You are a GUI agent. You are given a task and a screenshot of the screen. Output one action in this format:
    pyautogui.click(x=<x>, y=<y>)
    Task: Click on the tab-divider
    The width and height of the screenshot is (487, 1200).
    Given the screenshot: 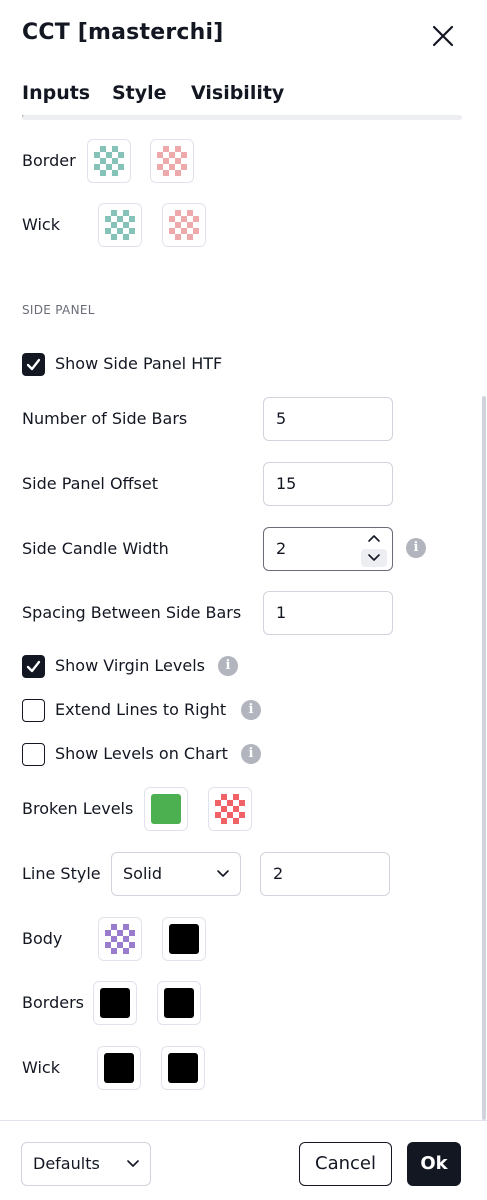 What is the action you would take?
    pyautogui.click(x=242, y=117)
    